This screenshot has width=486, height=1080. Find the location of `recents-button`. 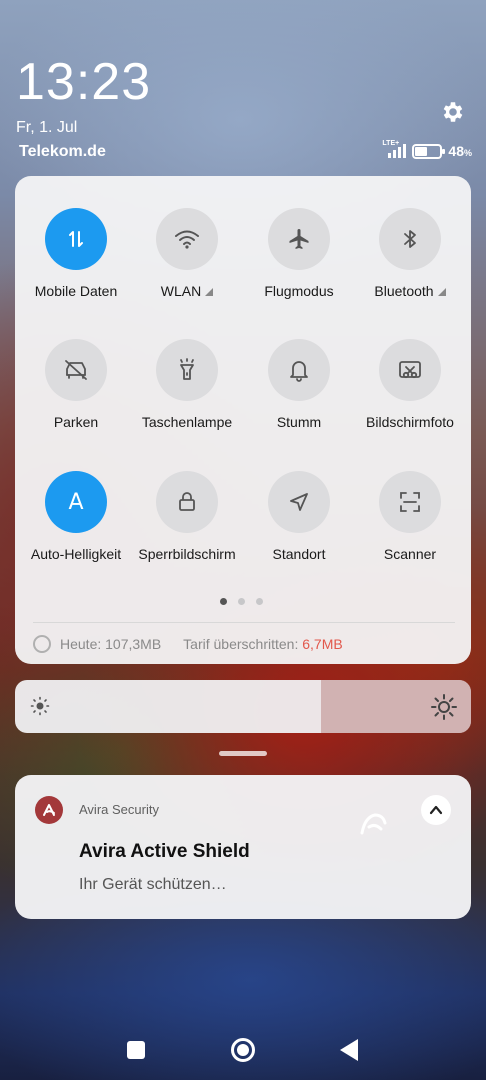

recents-button is located at coordinates (136, 1050).